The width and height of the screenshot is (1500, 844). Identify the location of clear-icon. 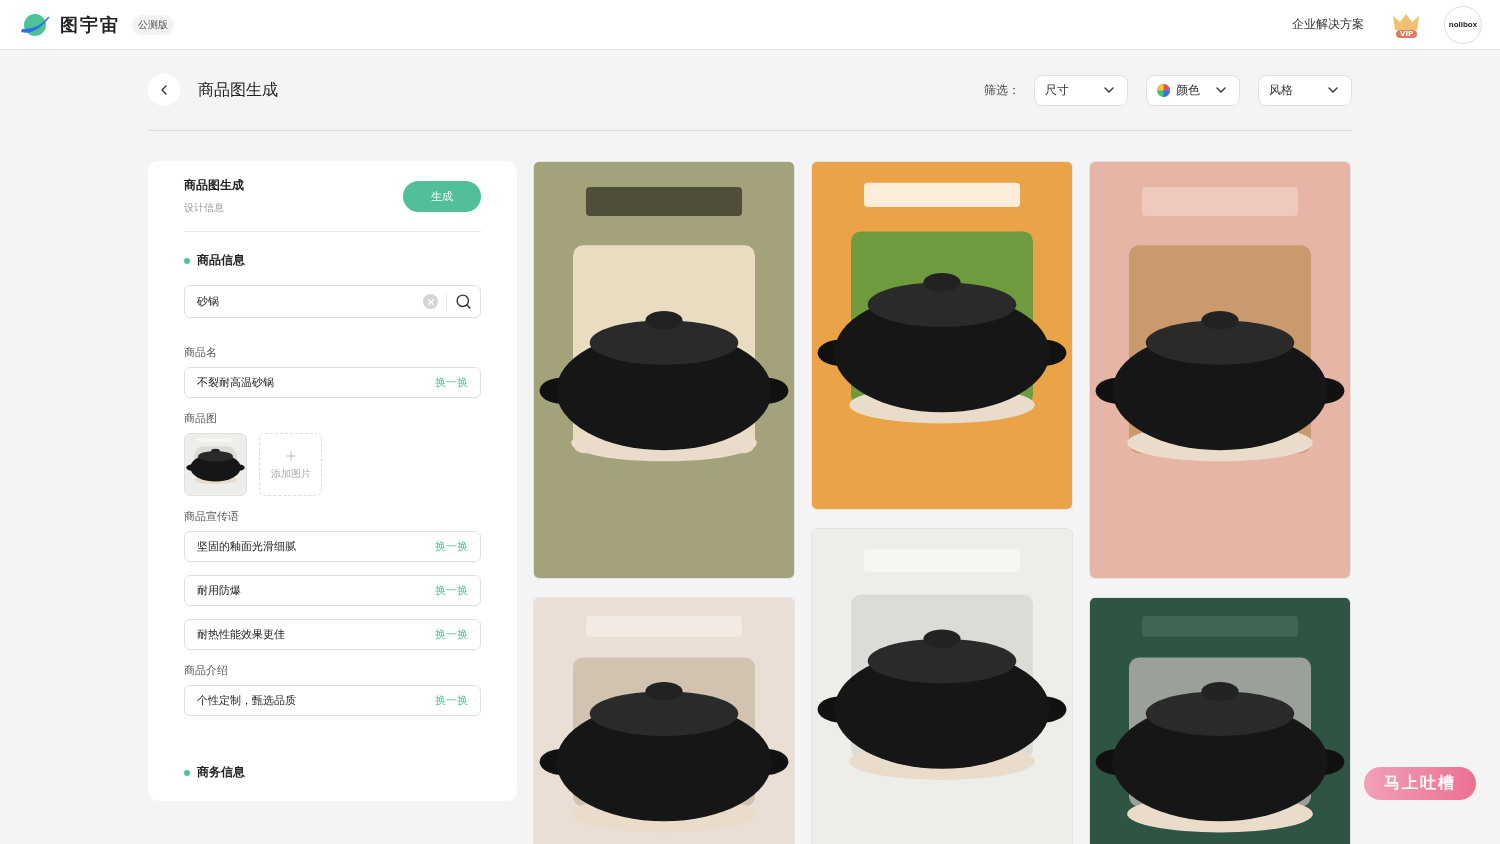
(430, 301).